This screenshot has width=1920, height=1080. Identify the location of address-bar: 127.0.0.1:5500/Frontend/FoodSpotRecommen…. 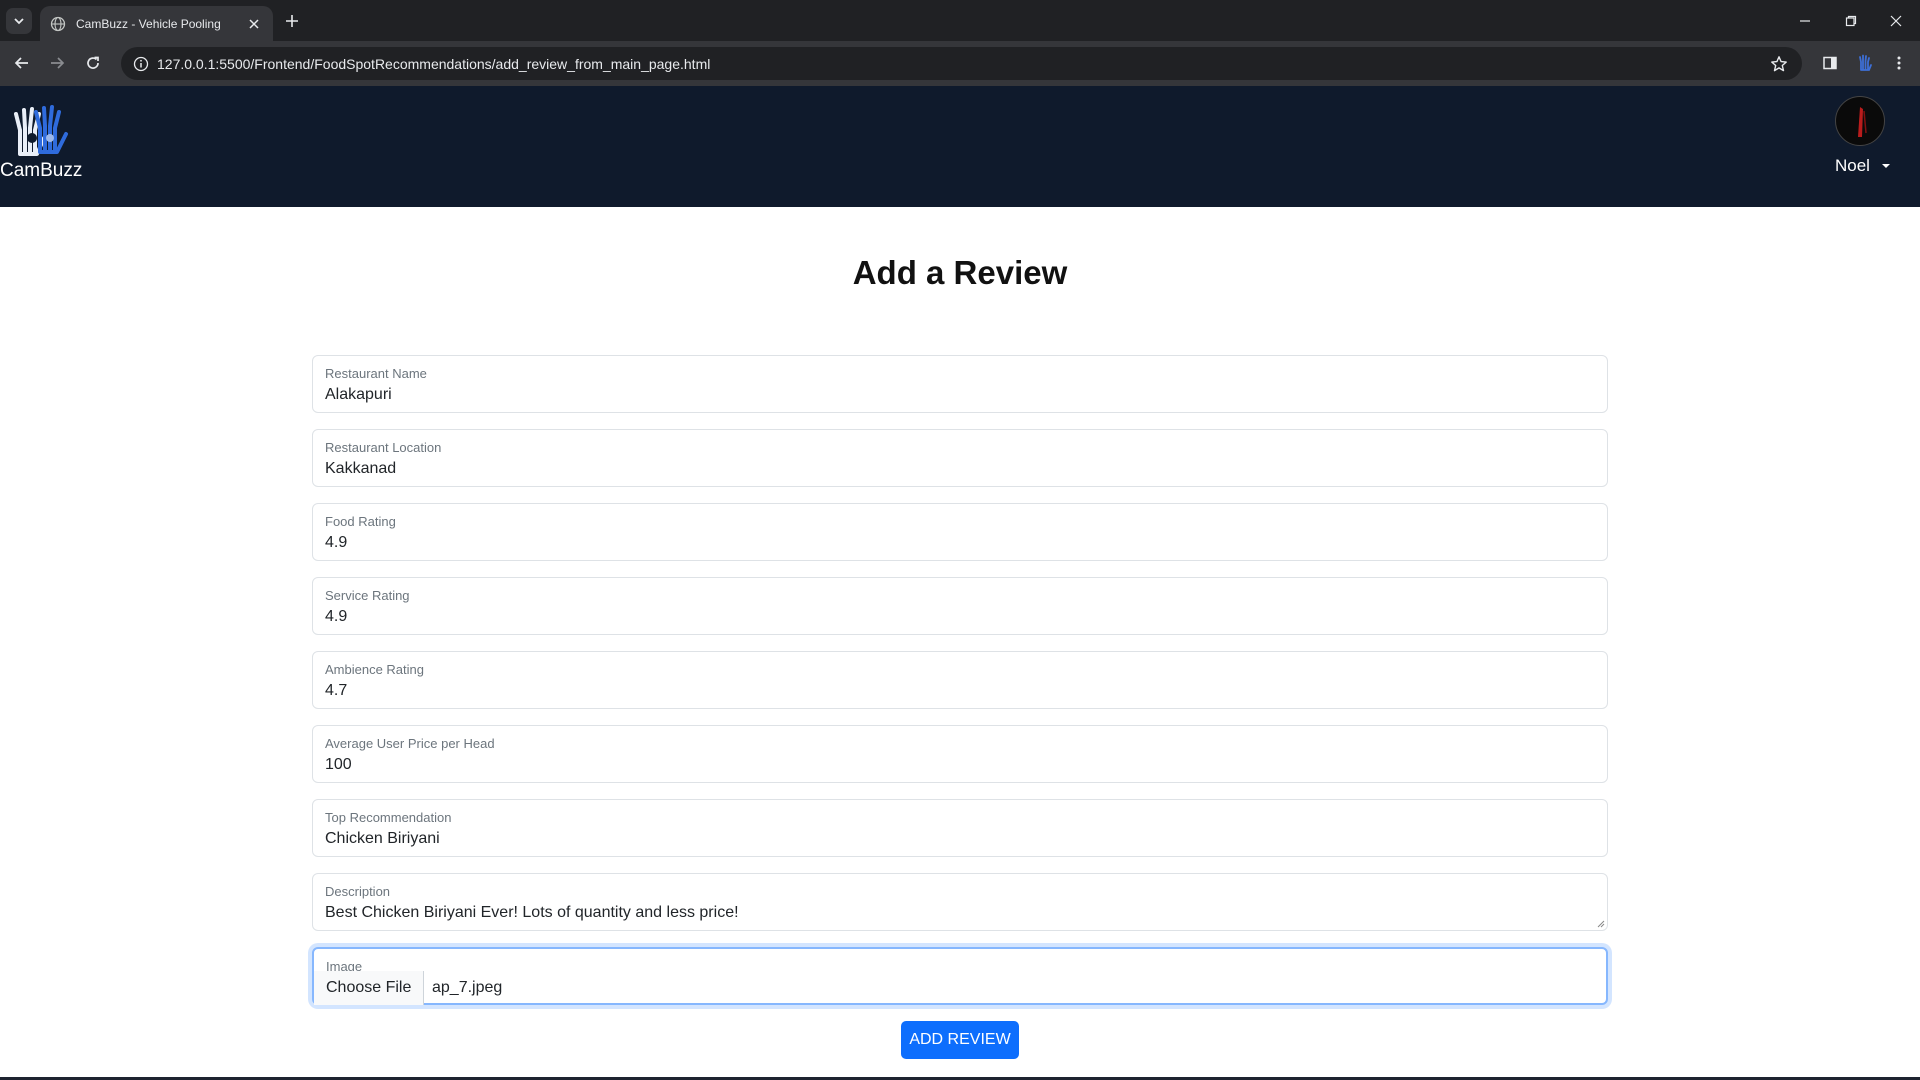
(961, 63).